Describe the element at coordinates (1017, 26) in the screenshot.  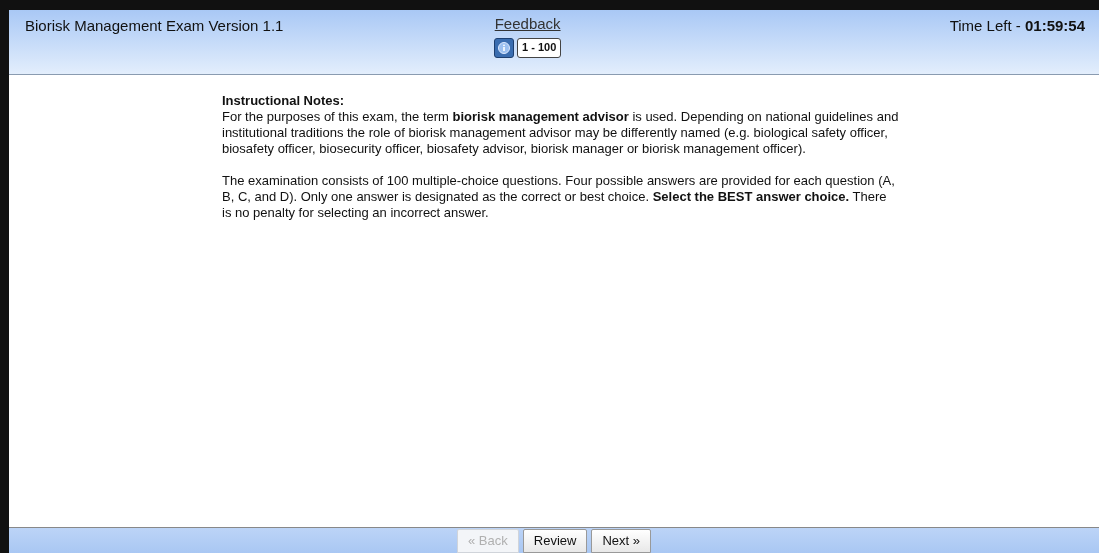
I see `time-left: Time Left - 01:59:54` at that location.